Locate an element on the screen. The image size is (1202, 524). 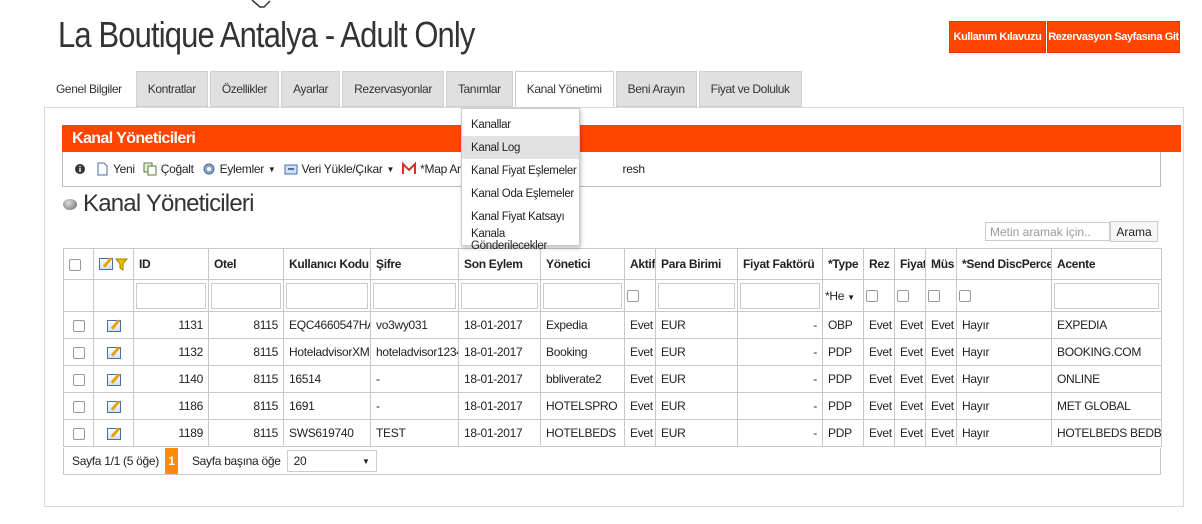
cell-currency: EUR is located at coordinates (696, 325).